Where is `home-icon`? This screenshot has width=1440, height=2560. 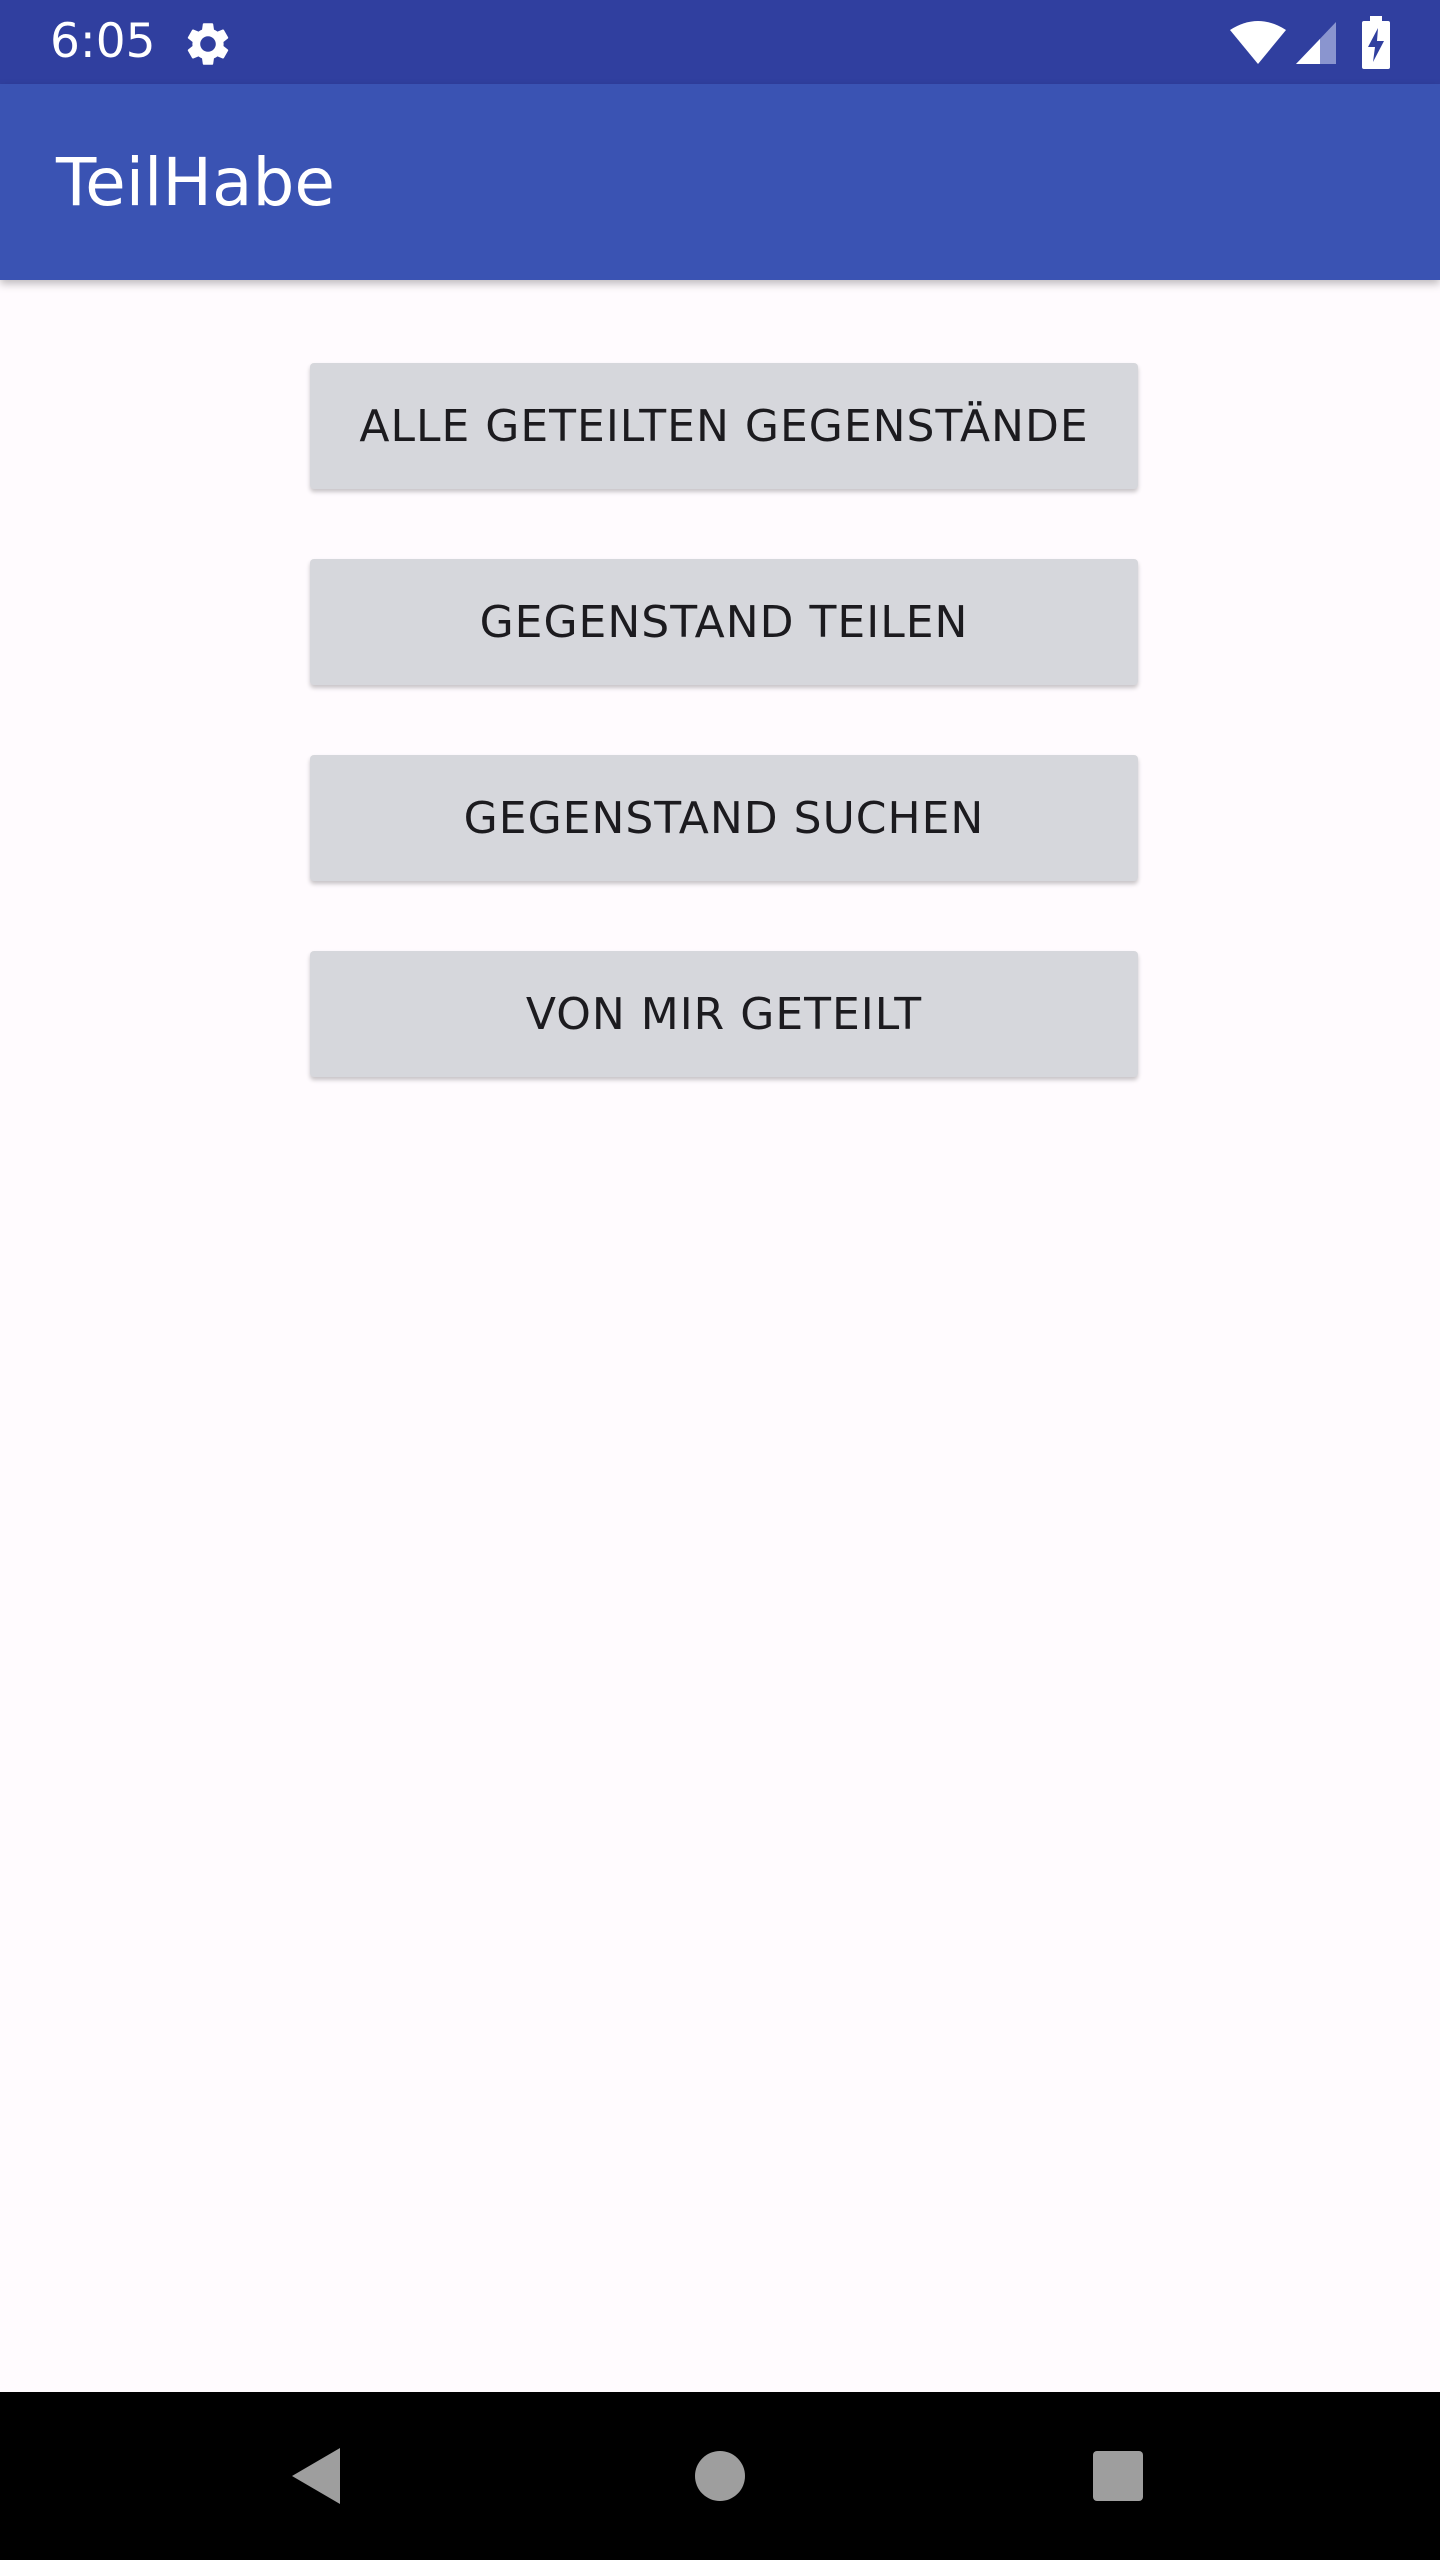 home-icon is located at coordinates (720, 2476).